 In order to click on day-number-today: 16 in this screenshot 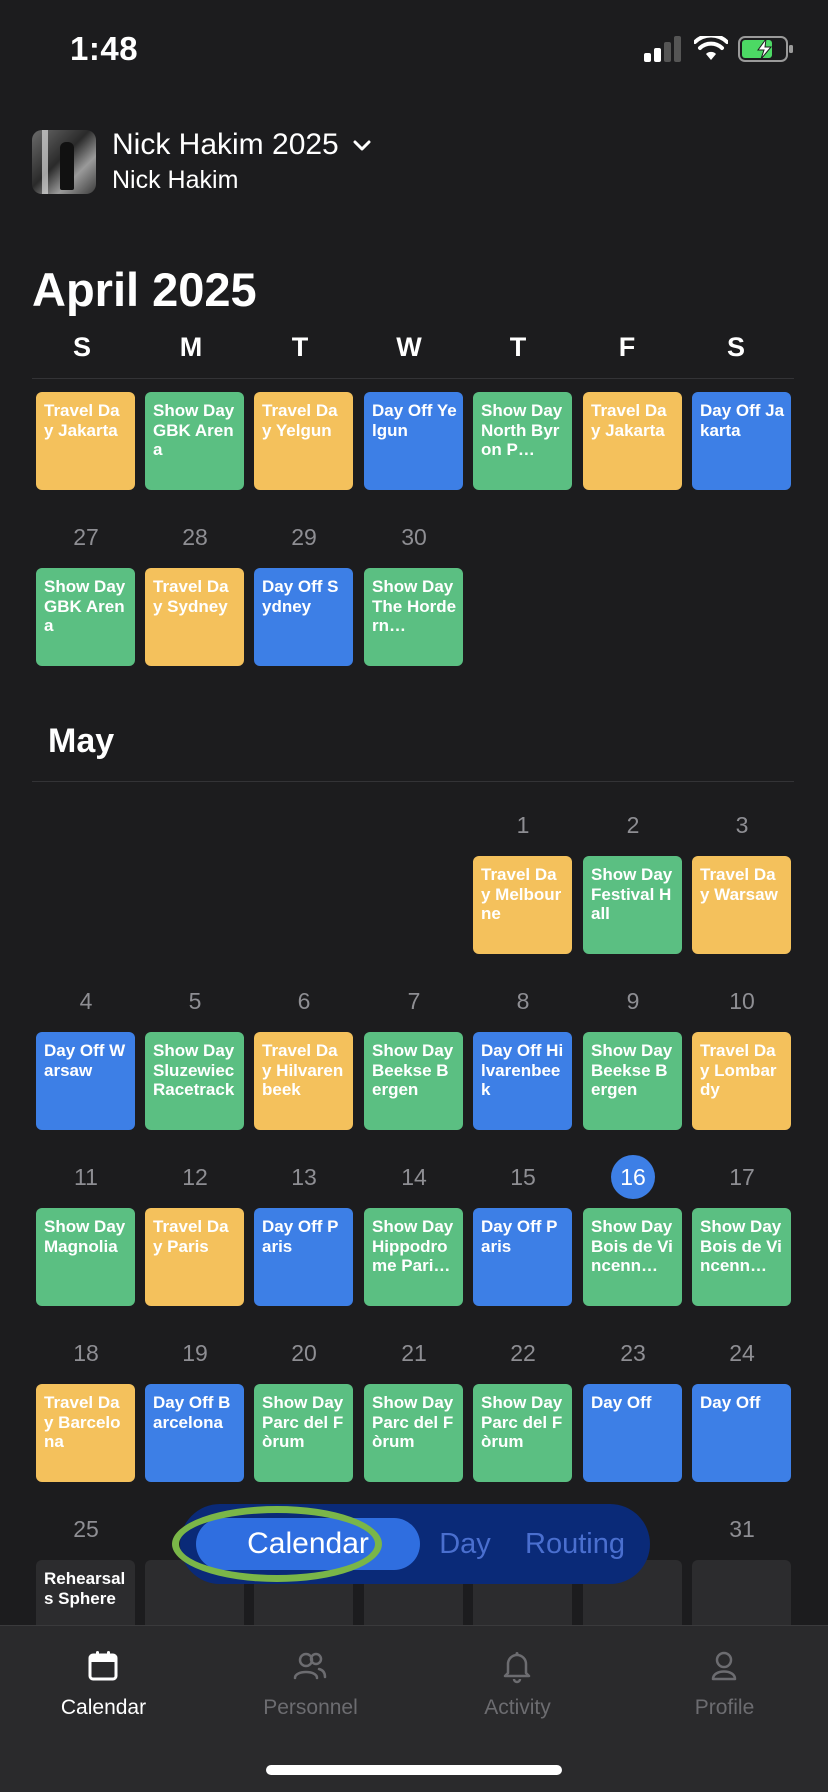, I will do `click(633, 1177)`.